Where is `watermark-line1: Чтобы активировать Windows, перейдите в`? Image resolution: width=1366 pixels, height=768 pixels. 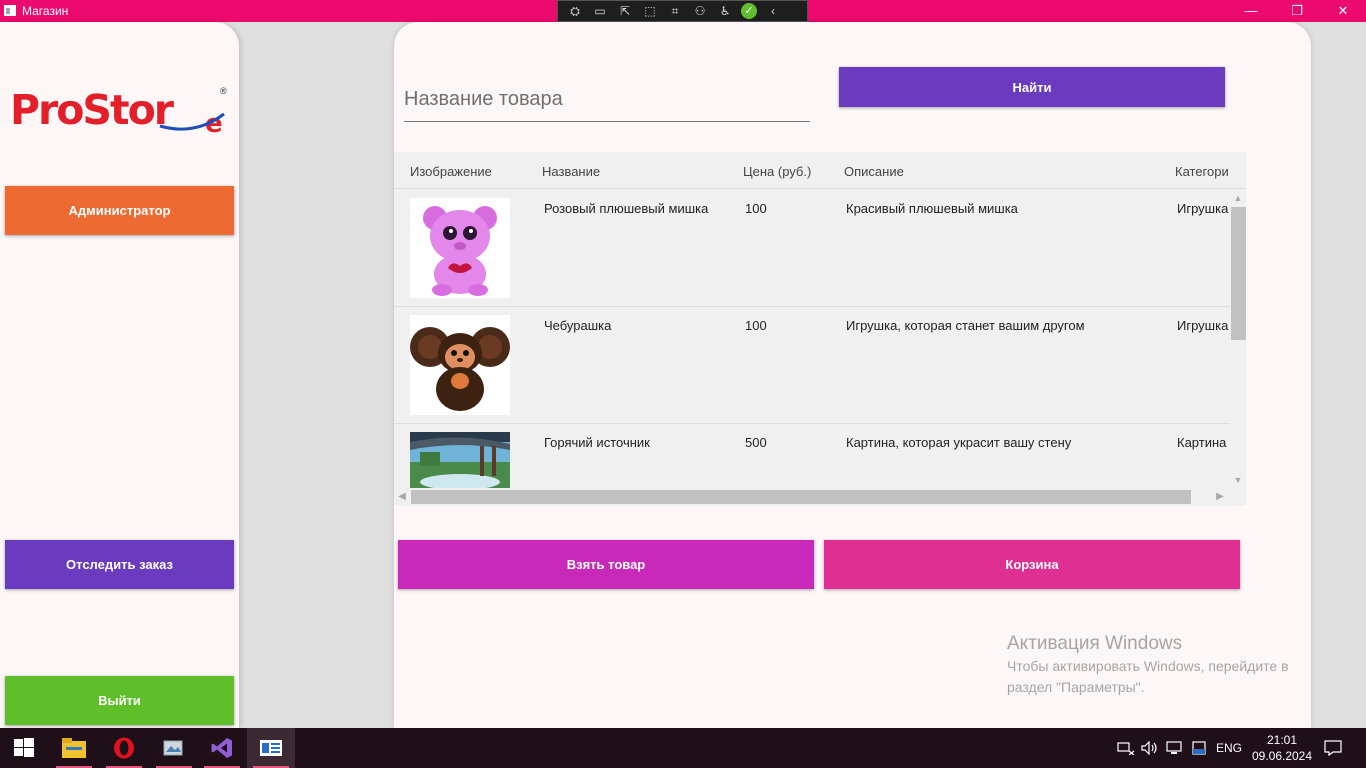 watermark-line1: Чтобы активировать Windows, перейдите в is located at coordinates (1148, 666).